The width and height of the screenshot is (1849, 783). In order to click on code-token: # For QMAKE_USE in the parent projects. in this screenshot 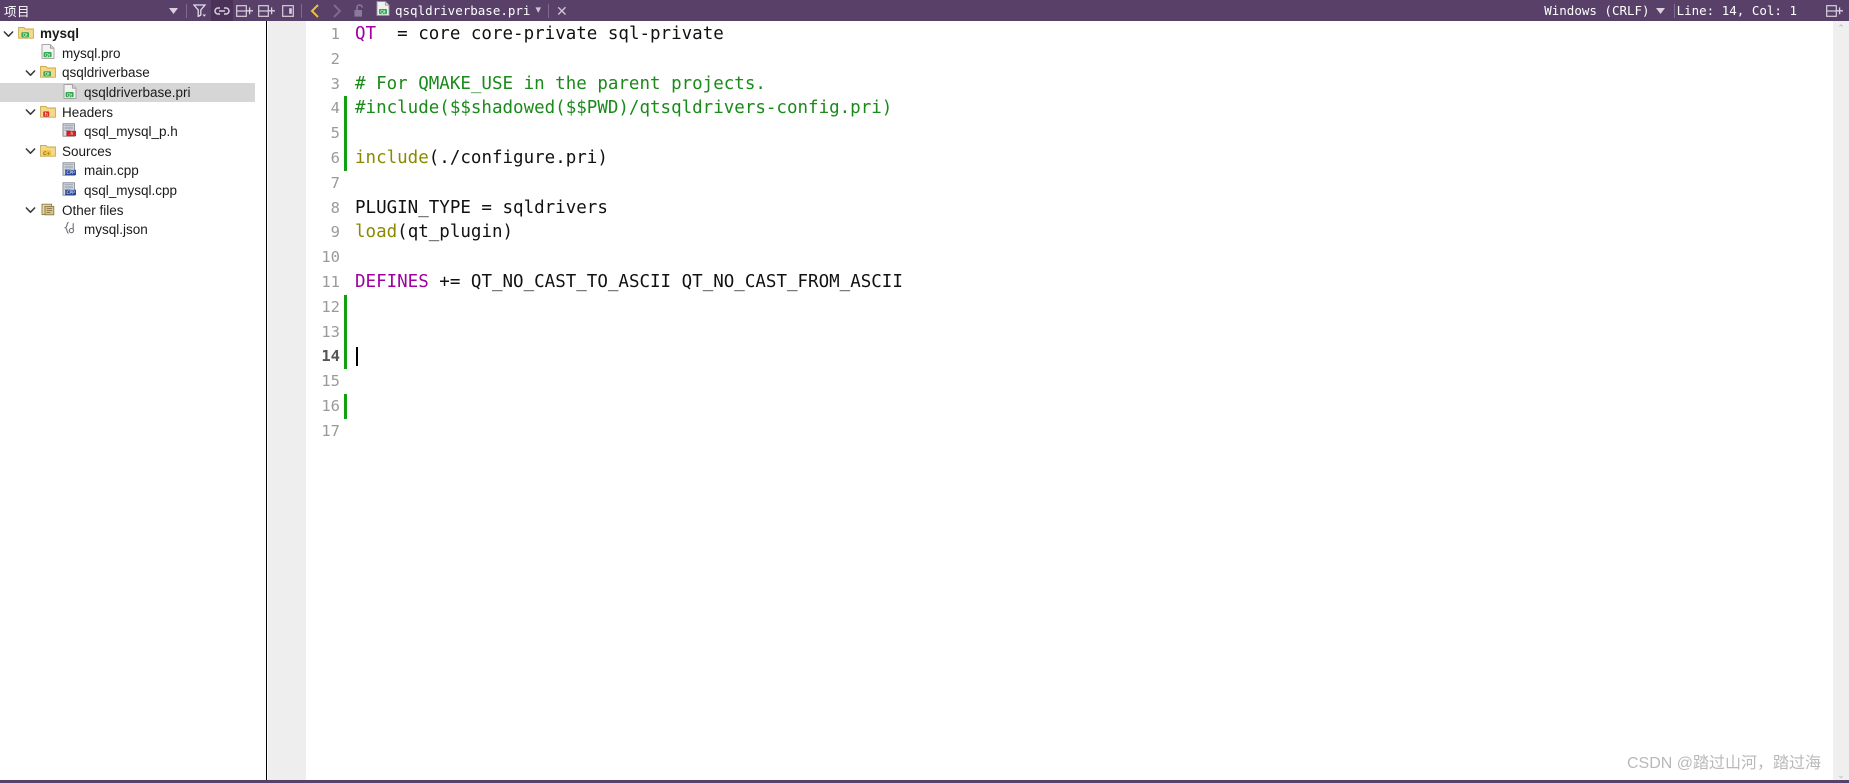, I will do `click(560, 83)`.